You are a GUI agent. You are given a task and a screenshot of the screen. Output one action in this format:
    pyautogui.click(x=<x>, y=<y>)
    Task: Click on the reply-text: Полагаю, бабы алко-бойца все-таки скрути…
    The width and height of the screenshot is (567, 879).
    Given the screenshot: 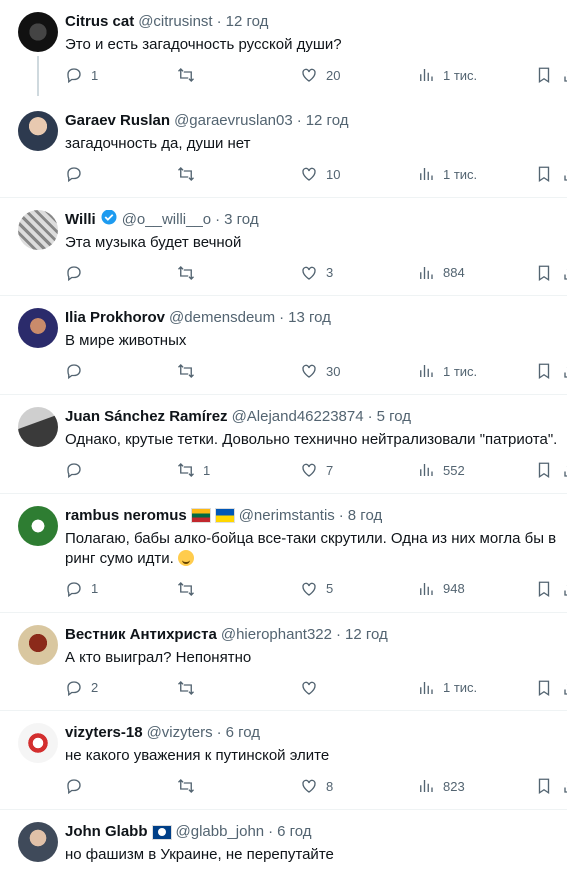 What is the action you would take?
    pyautogui.click(x=314, y=549)
    